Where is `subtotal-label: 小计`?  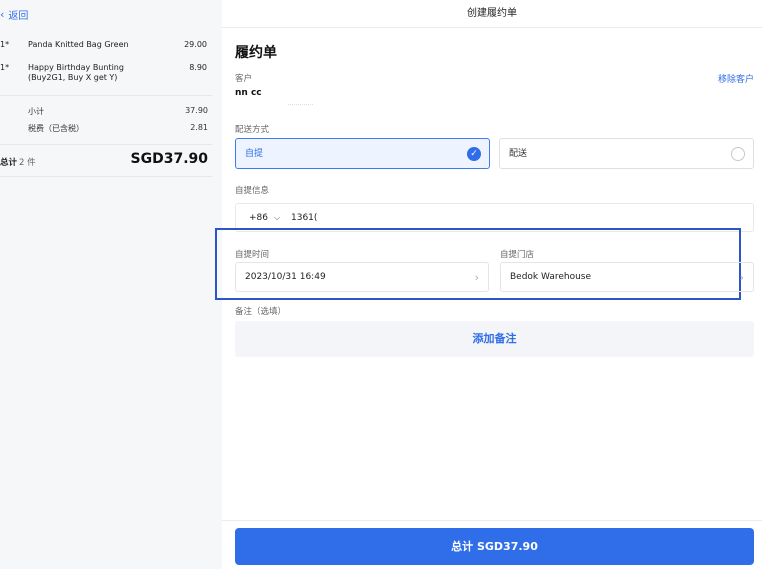
subtotal-label: 小计 is located at coordinates (36, 111).